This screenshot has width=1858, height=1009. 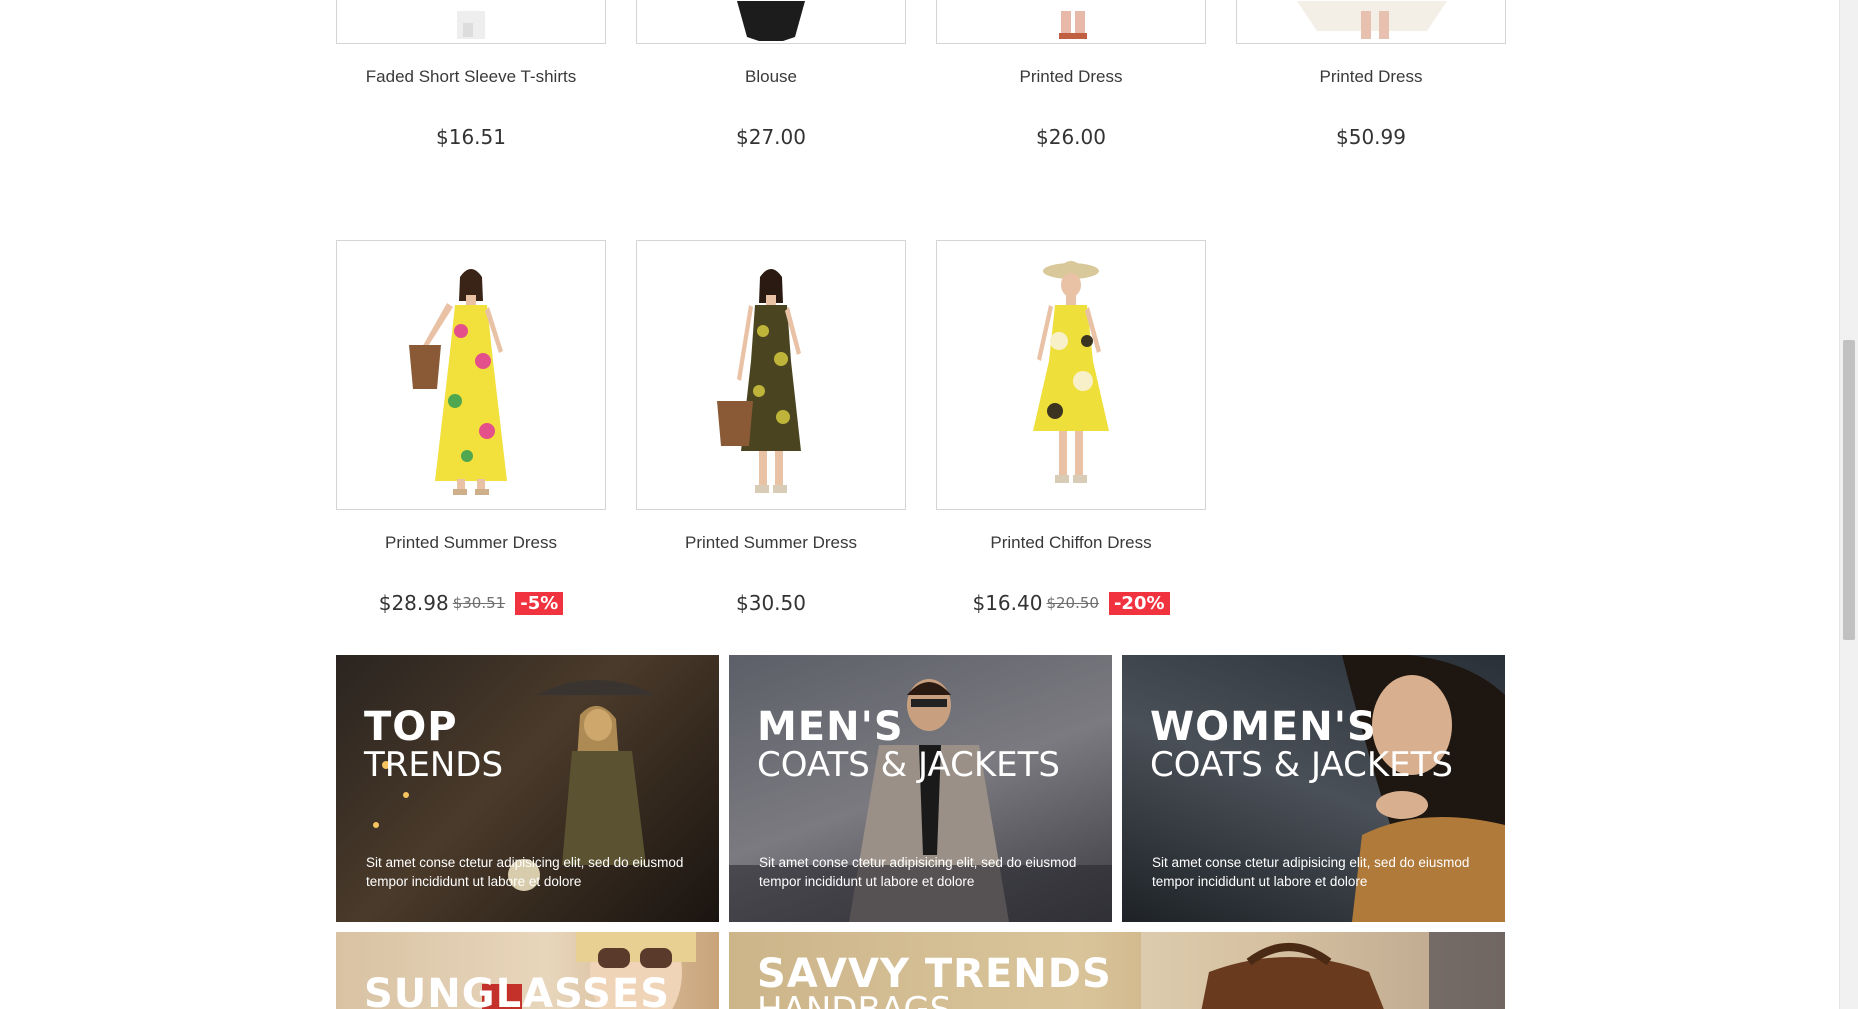 I want to click on product-price-row: $50.99, so click(x=1371, y=137).